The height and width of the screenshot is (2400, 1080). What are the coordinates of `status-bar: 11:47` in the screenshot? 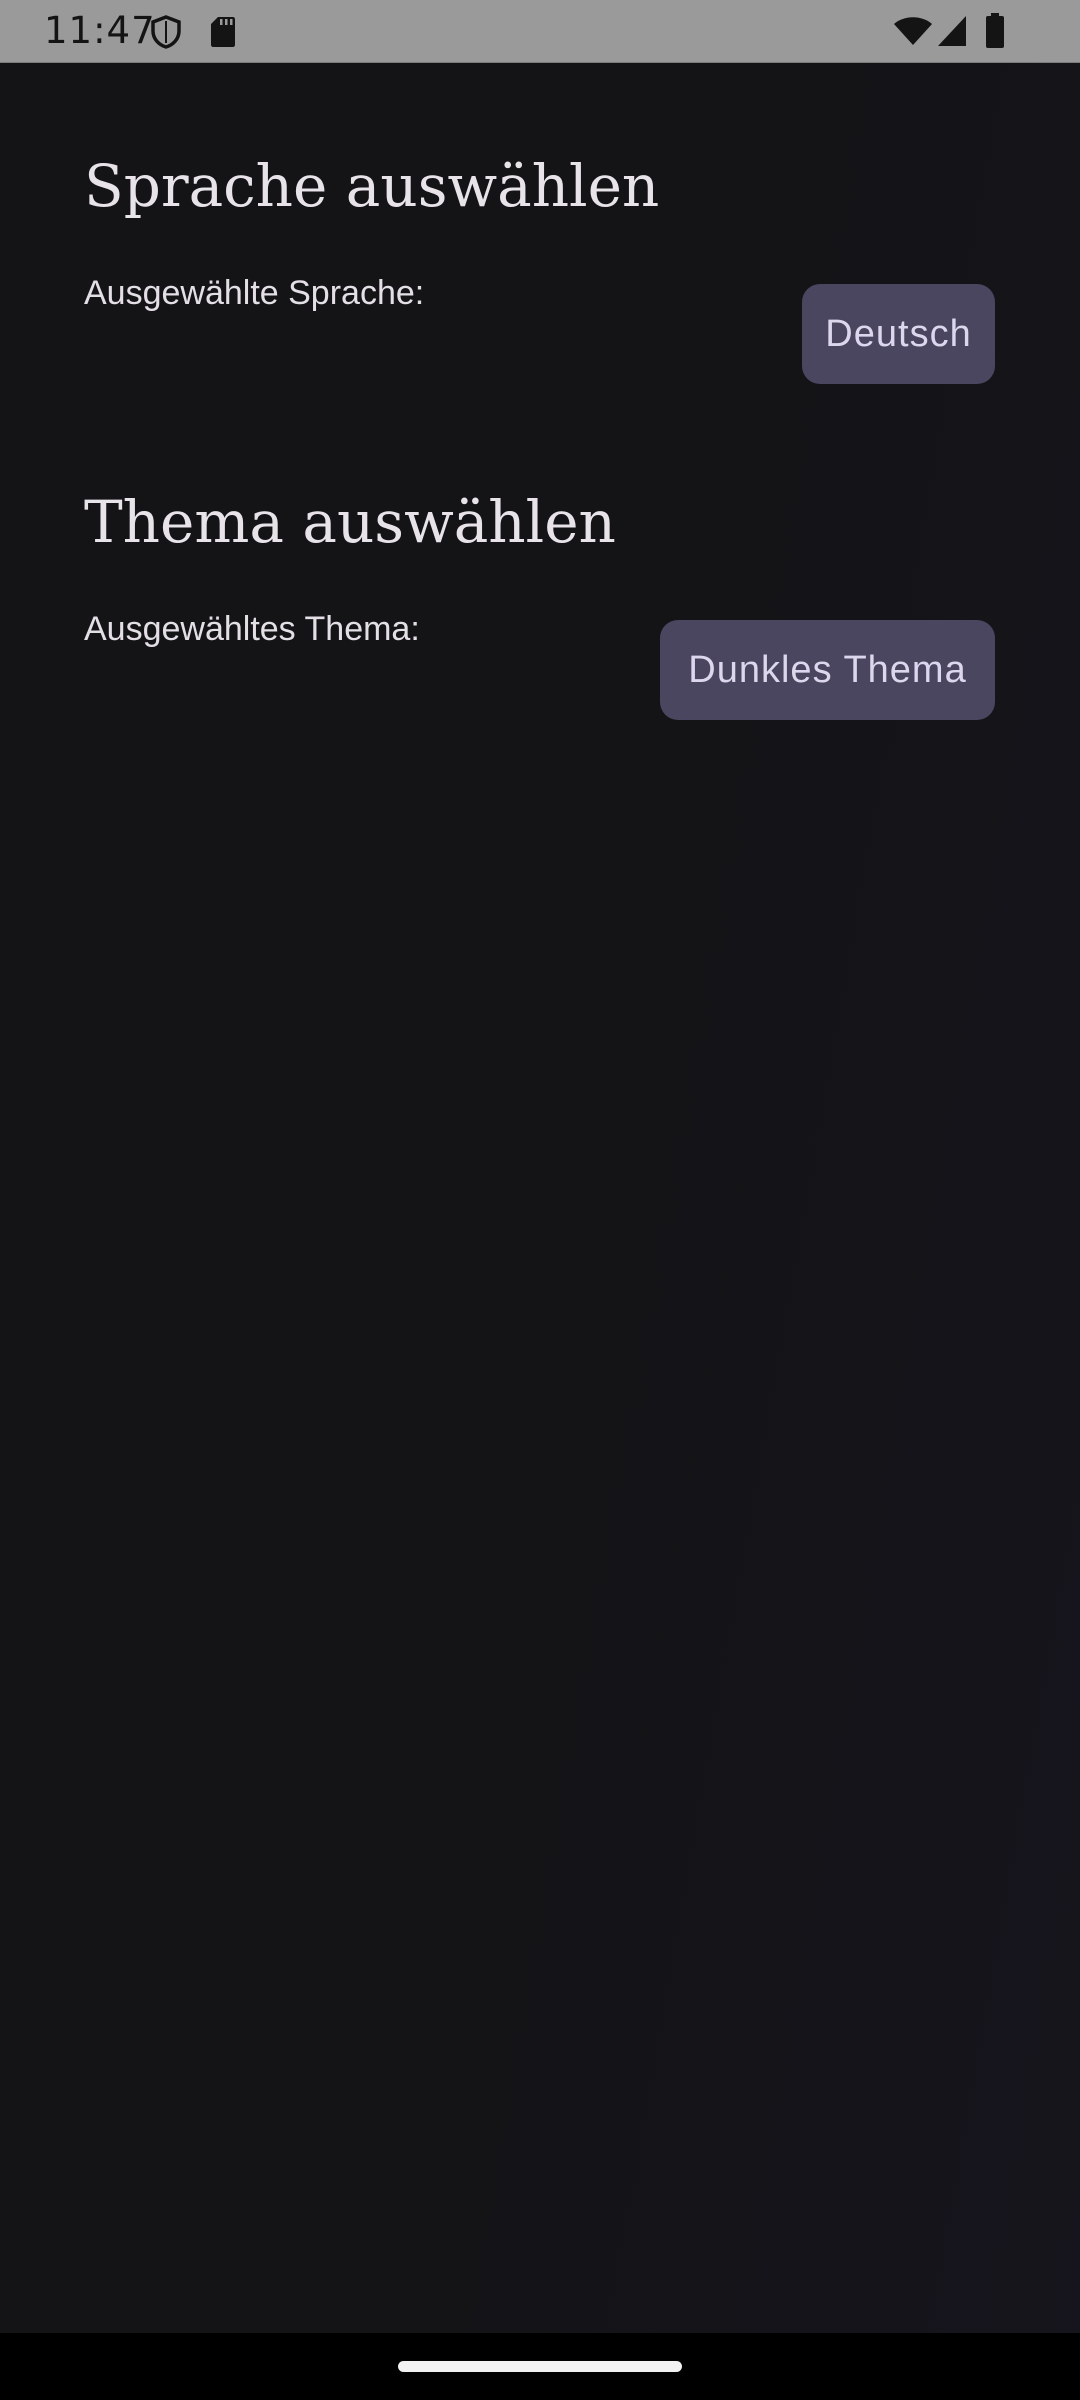 It's located at (540, 31).